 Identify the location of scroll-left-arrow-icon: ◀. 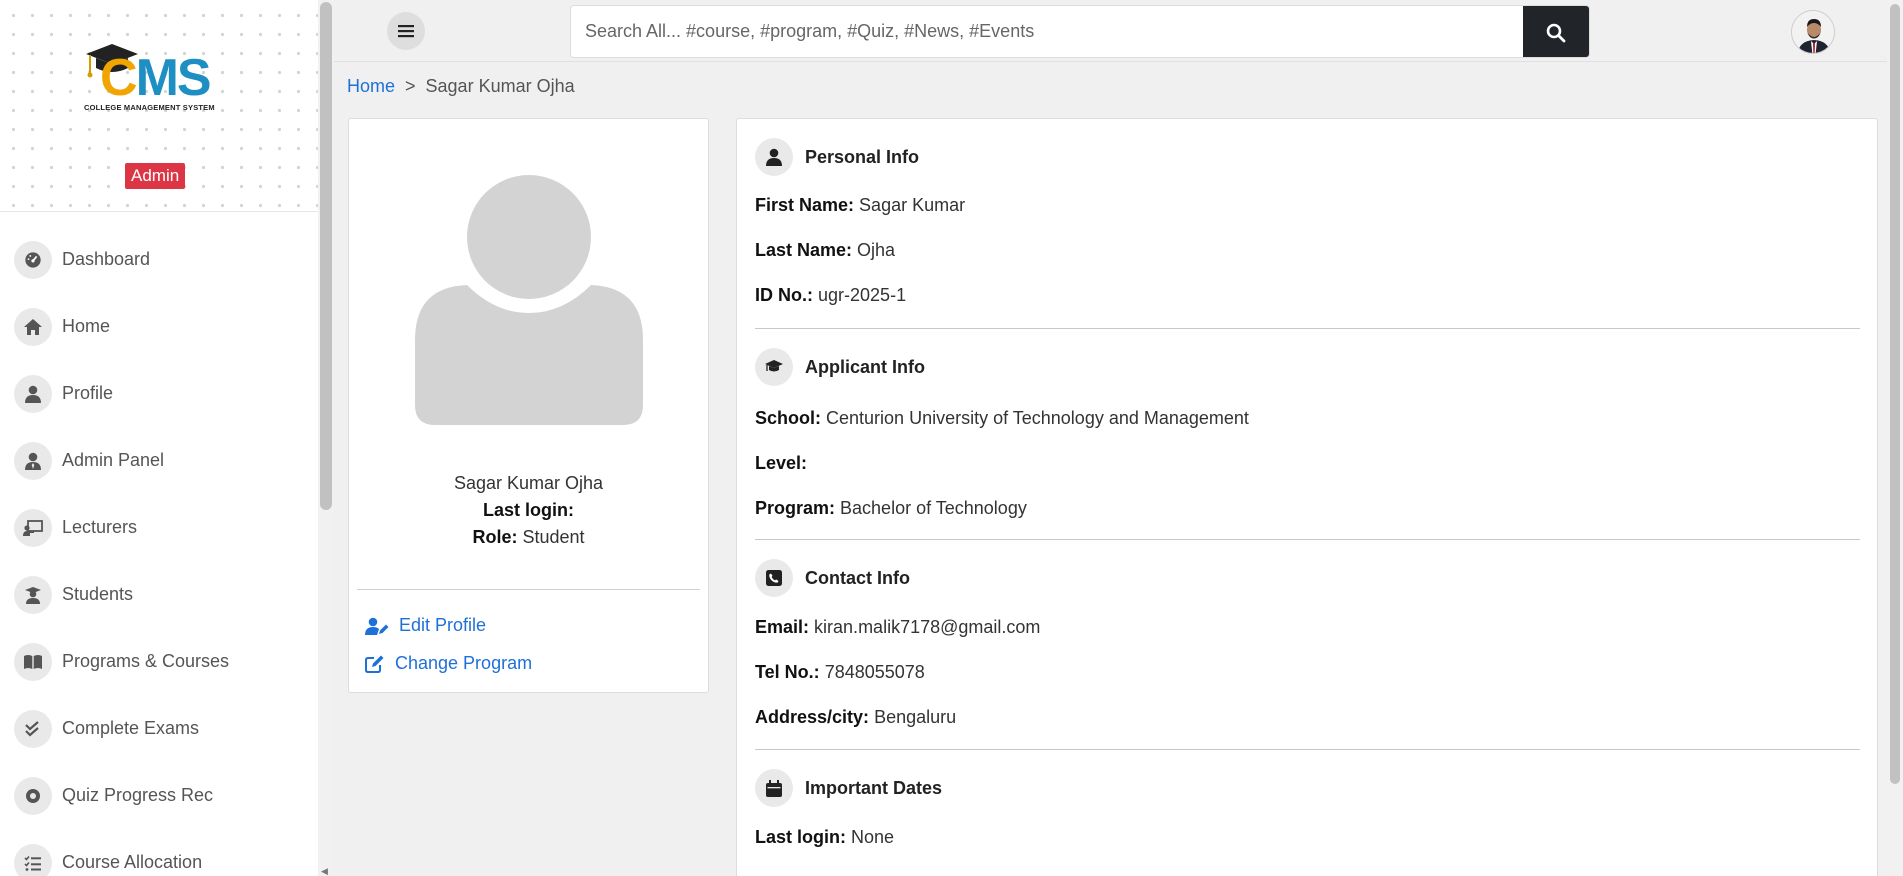
(324, 871).